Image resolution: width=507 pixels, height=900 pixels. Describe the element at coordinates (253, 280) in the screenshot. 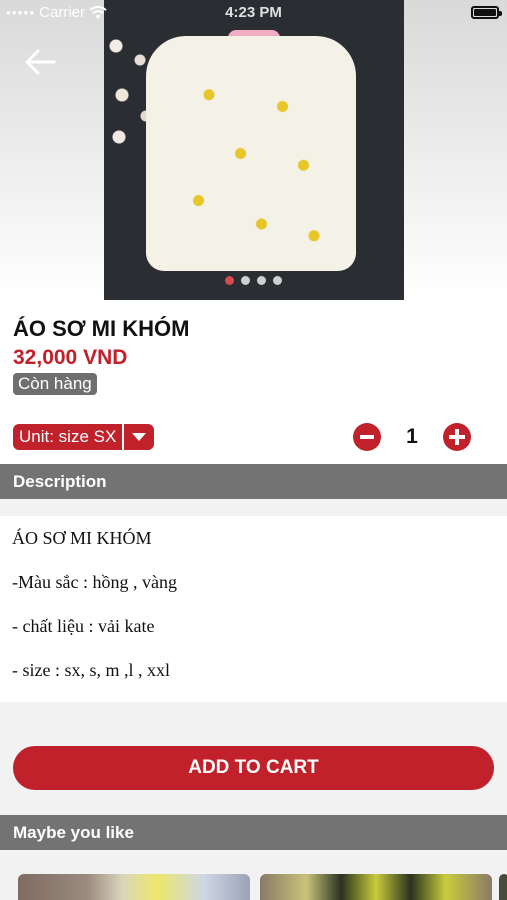

I see `image-pager` at that location.